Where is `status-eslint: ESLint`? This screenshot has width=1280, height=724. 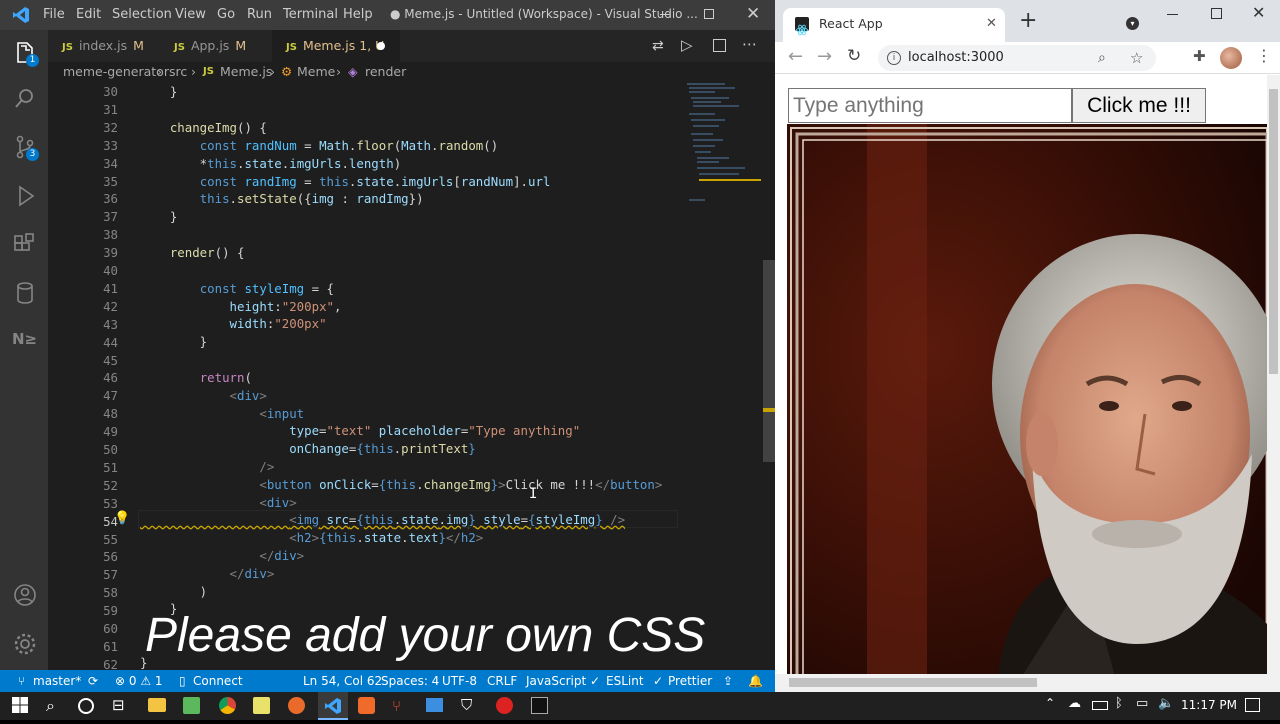 status-eslint: ESLint is located at coordinates (625, 681).